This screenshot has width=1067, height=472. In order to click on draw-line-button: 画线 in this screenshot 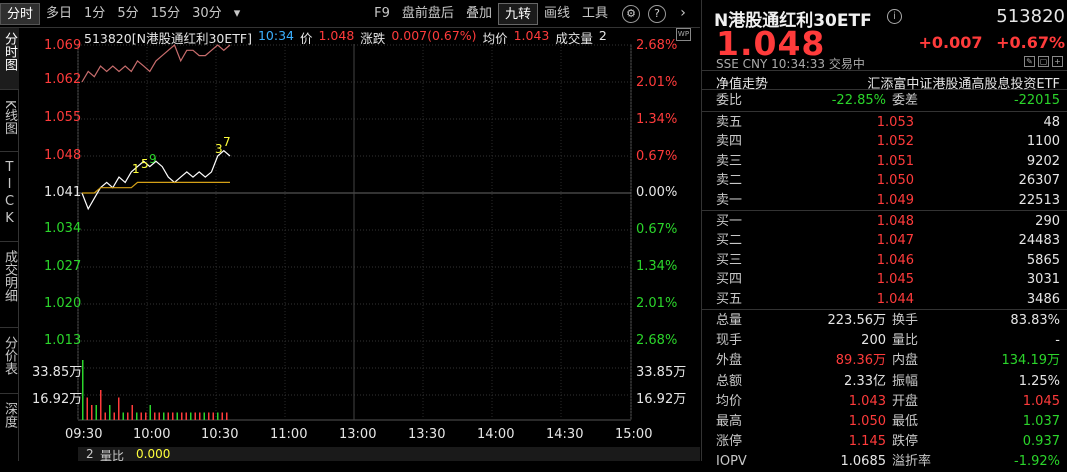, I will do `click(557, 14)`.